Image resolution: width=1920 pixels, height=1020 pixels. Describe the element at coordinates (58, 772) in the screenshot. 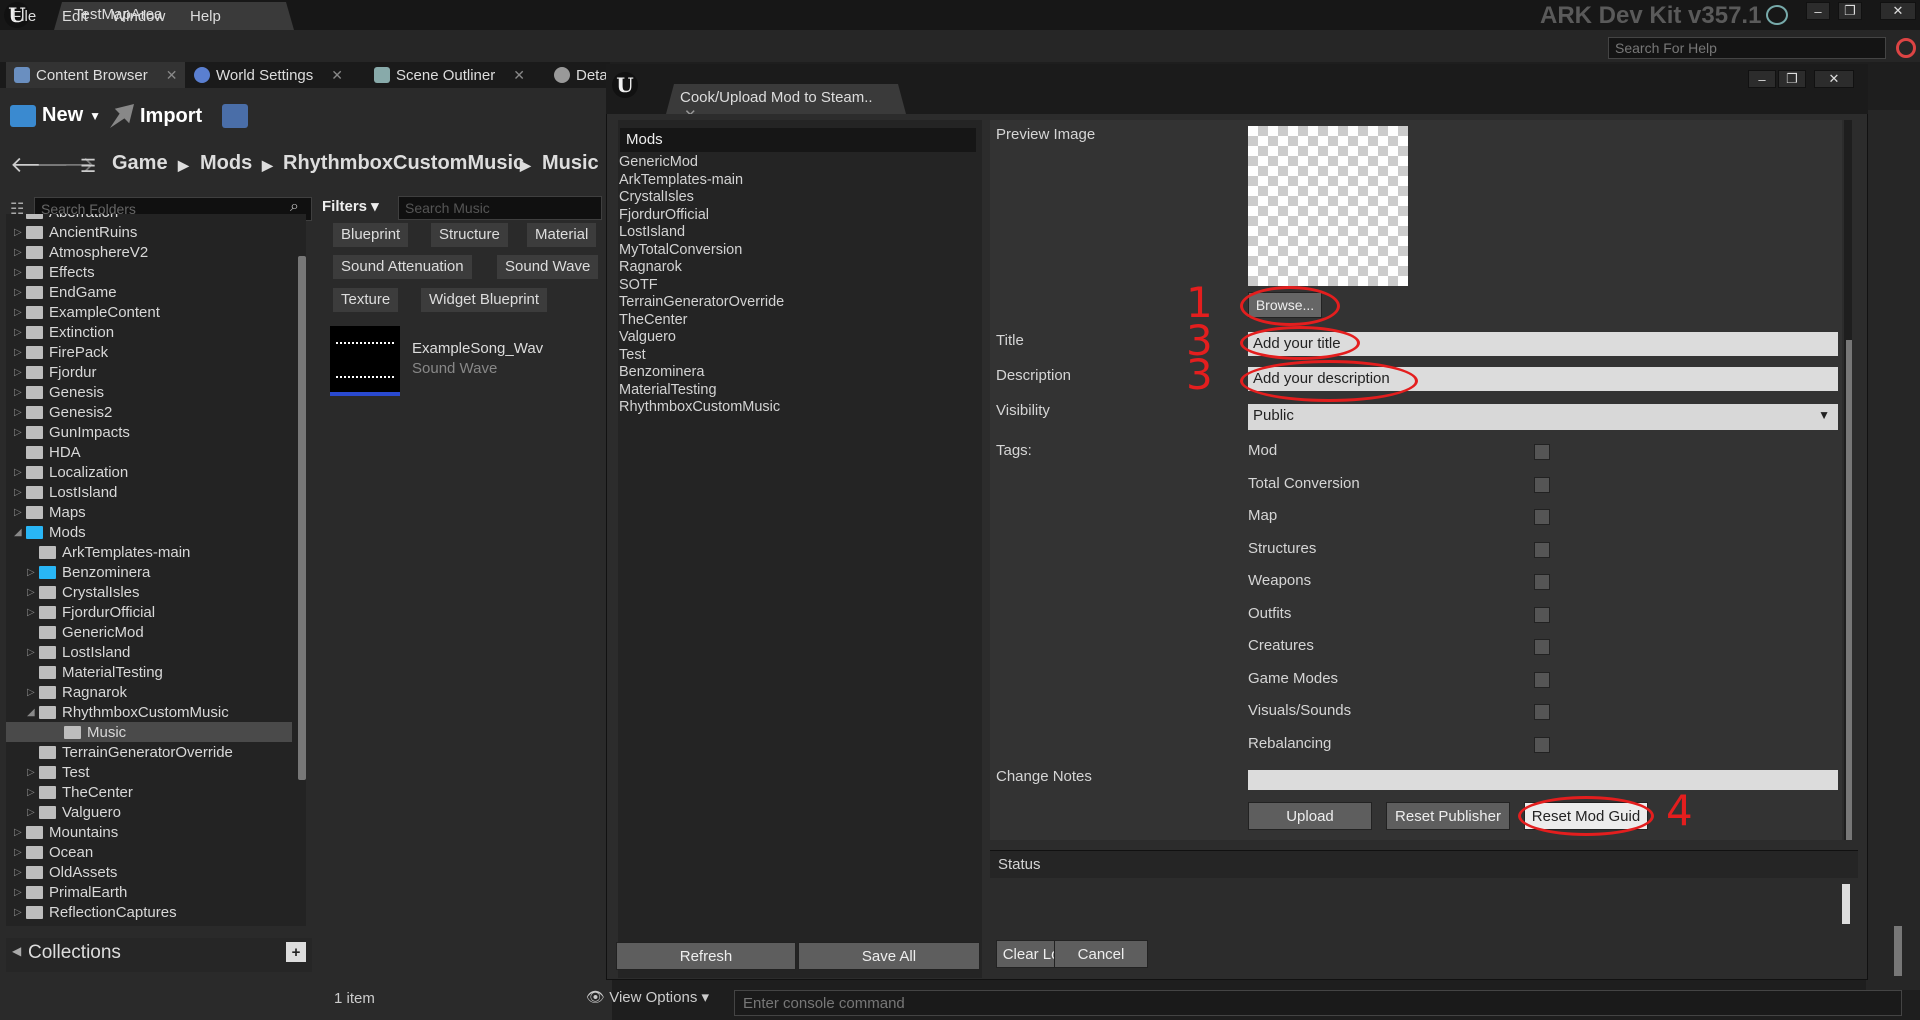

I see `tree-item: ▷ Test` at that location.